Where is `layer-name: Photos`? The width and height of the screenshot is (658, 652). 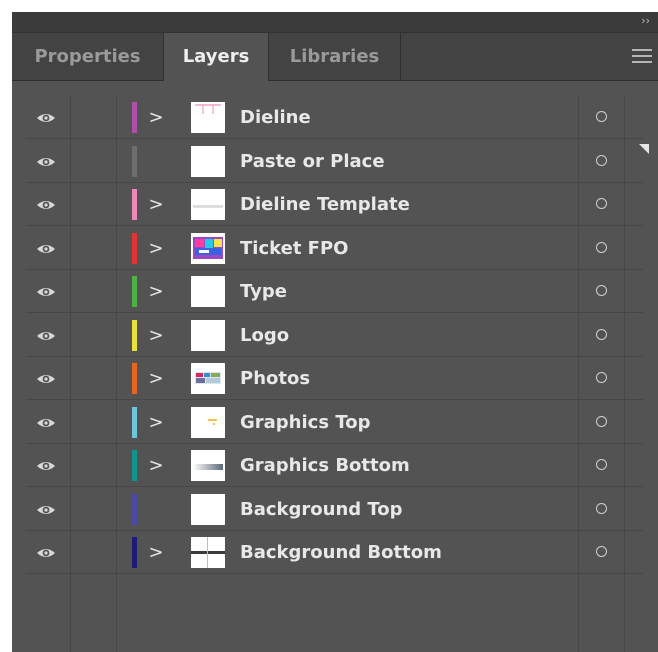 layer-name: Photos is located at coordinates (275, 378).